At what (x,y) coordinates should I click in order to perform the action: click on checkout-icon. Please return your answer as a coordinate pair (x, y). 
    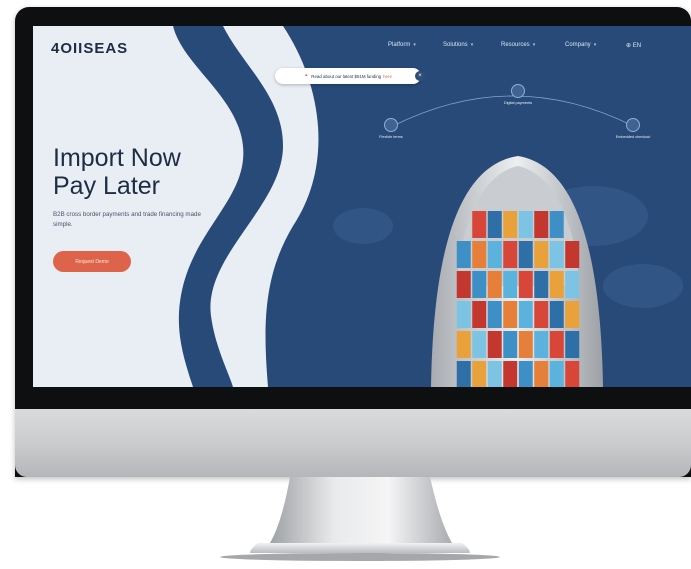
    Looking at the image, I should click on (633, 125).